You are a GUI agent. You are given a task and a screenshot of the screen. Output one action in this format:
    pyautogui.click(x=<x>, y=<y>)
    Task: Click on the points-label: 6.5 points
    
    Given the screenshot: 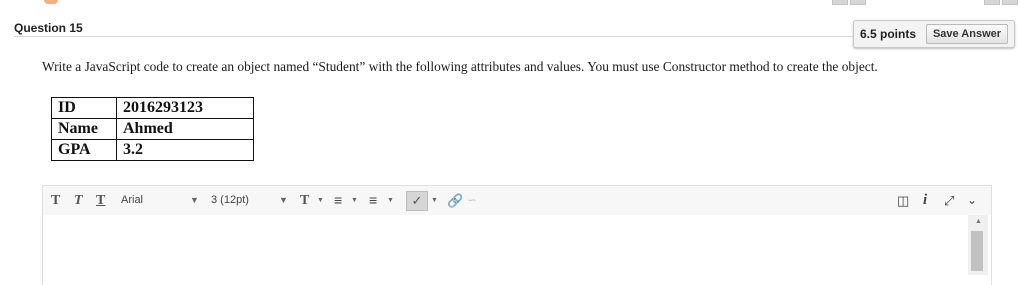 What is the action you would take?
    pyautogui.click(x=888, y=34)
    